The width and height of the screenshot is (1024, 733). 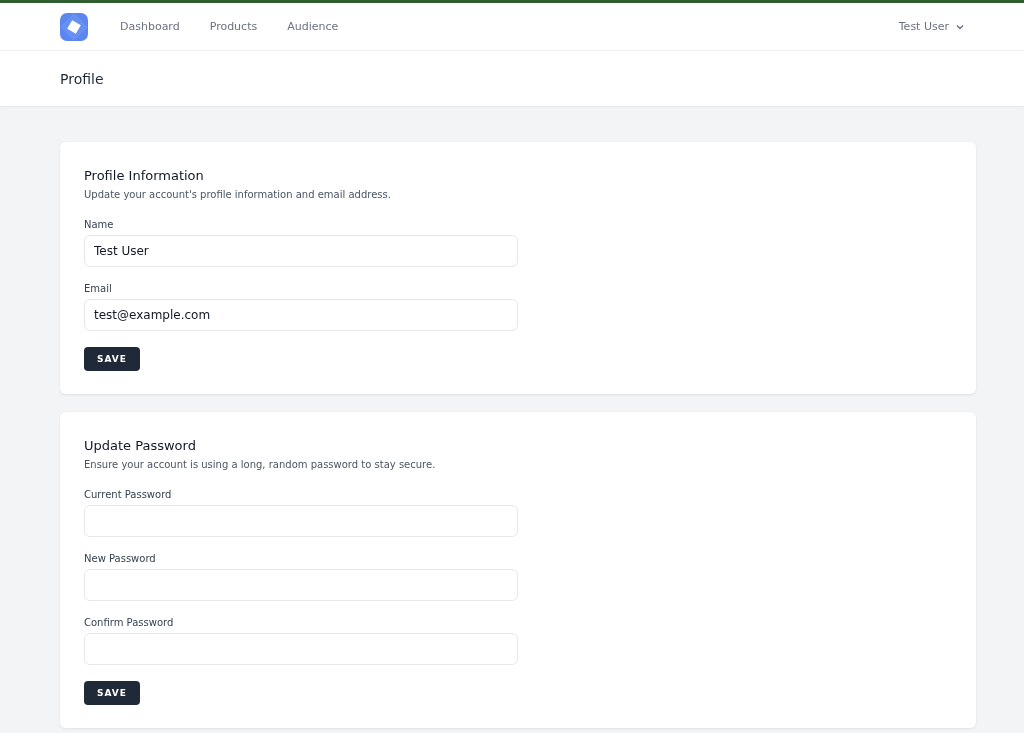 What do you see at coordinates (313, 26) in the screenshot?
I see `nav-link: Audience` at bounding box center [313, 26].